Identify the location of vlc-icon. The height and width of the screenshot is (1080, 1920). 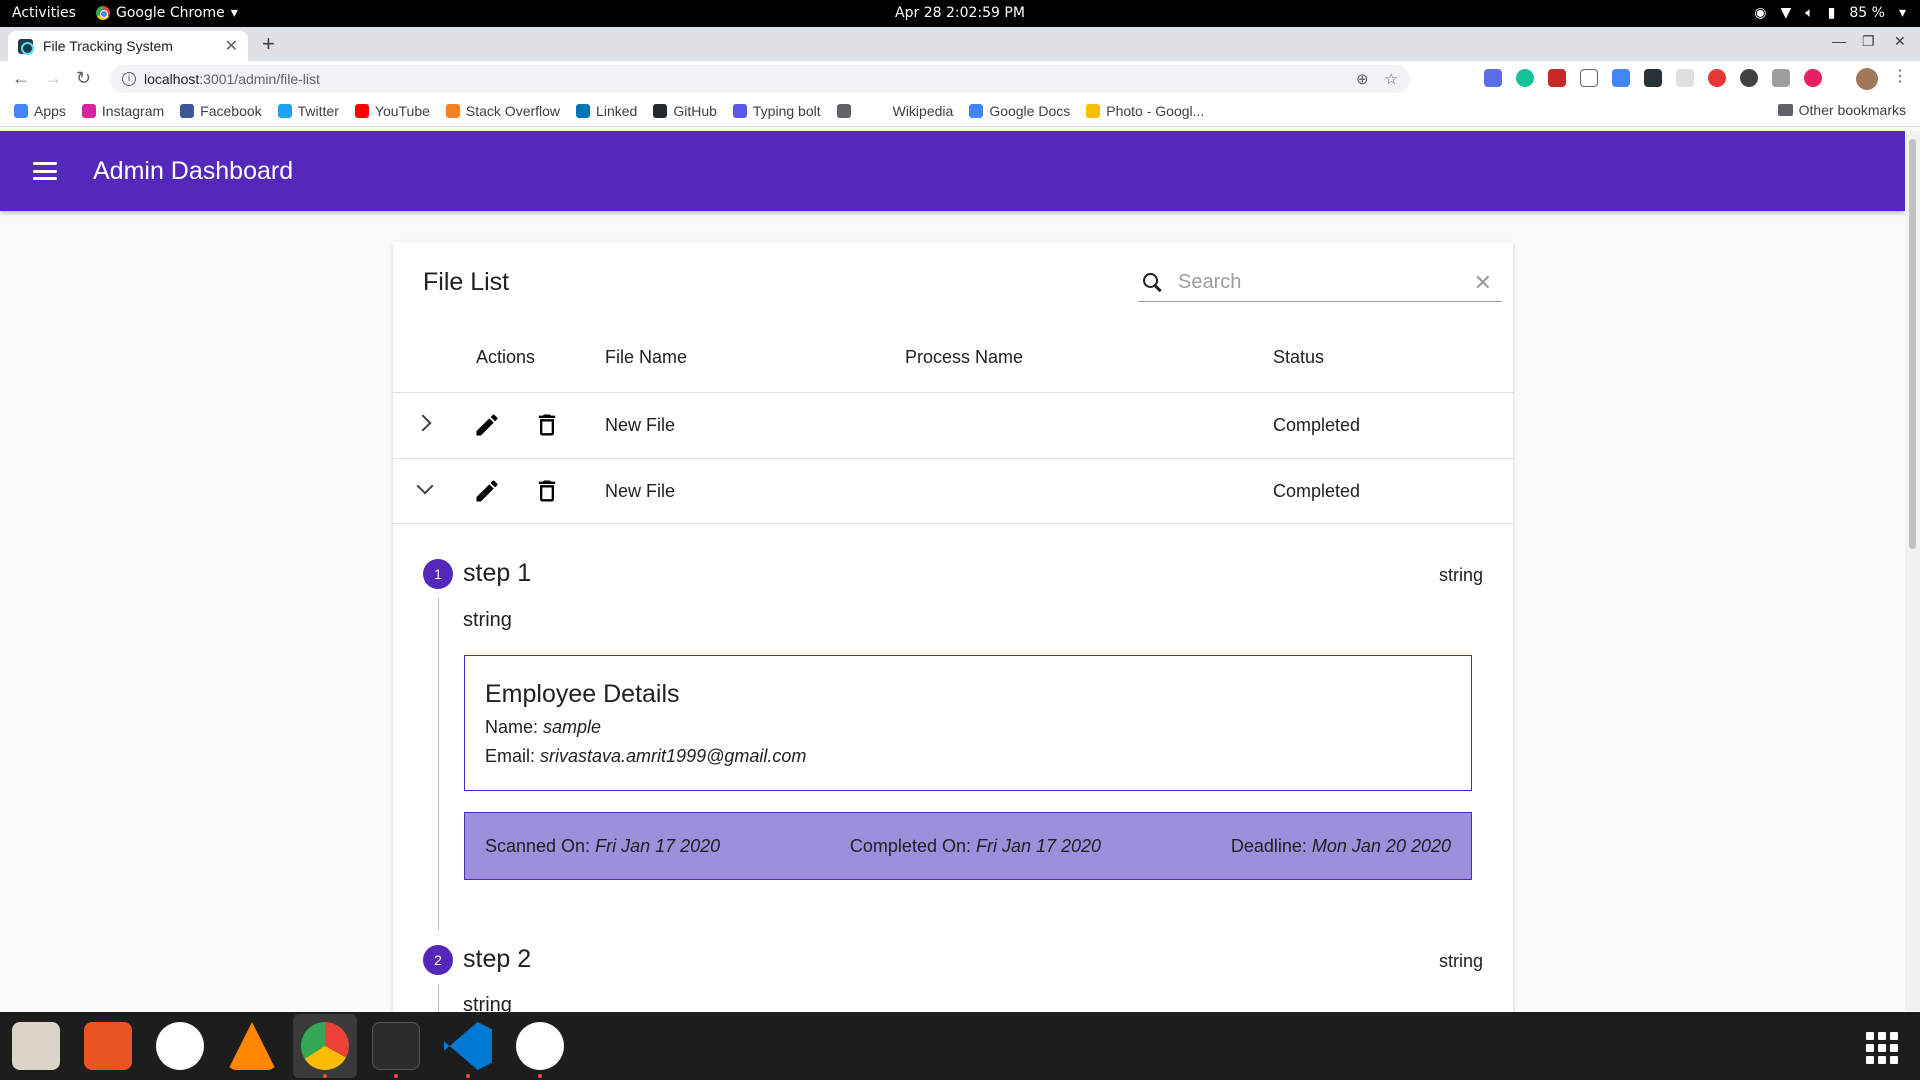
(252, 1046).